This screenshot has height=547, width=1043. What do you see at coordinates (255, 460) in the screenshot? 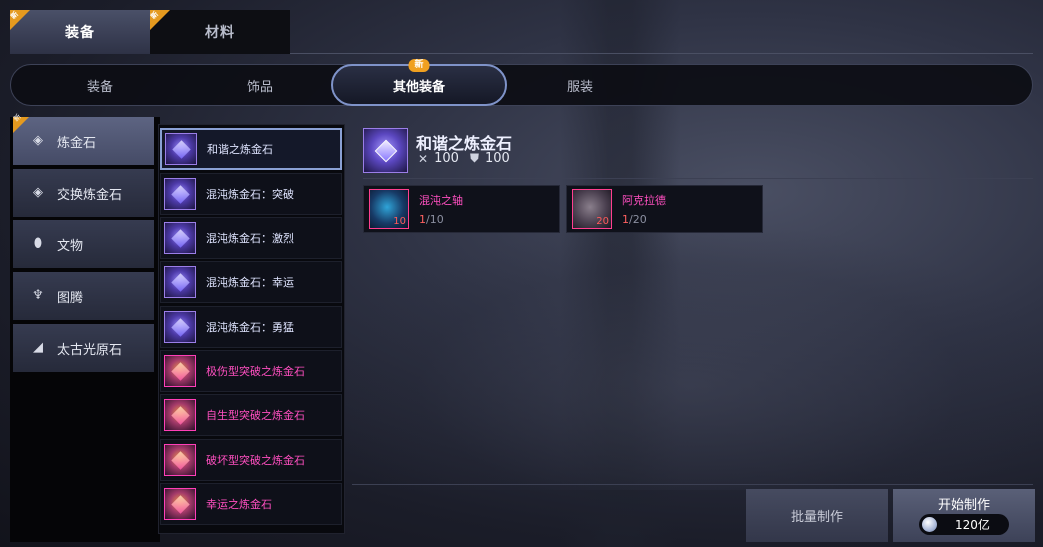
I see `item-name: 破坏型突破之炼金石` at bounding box center [255, 460].